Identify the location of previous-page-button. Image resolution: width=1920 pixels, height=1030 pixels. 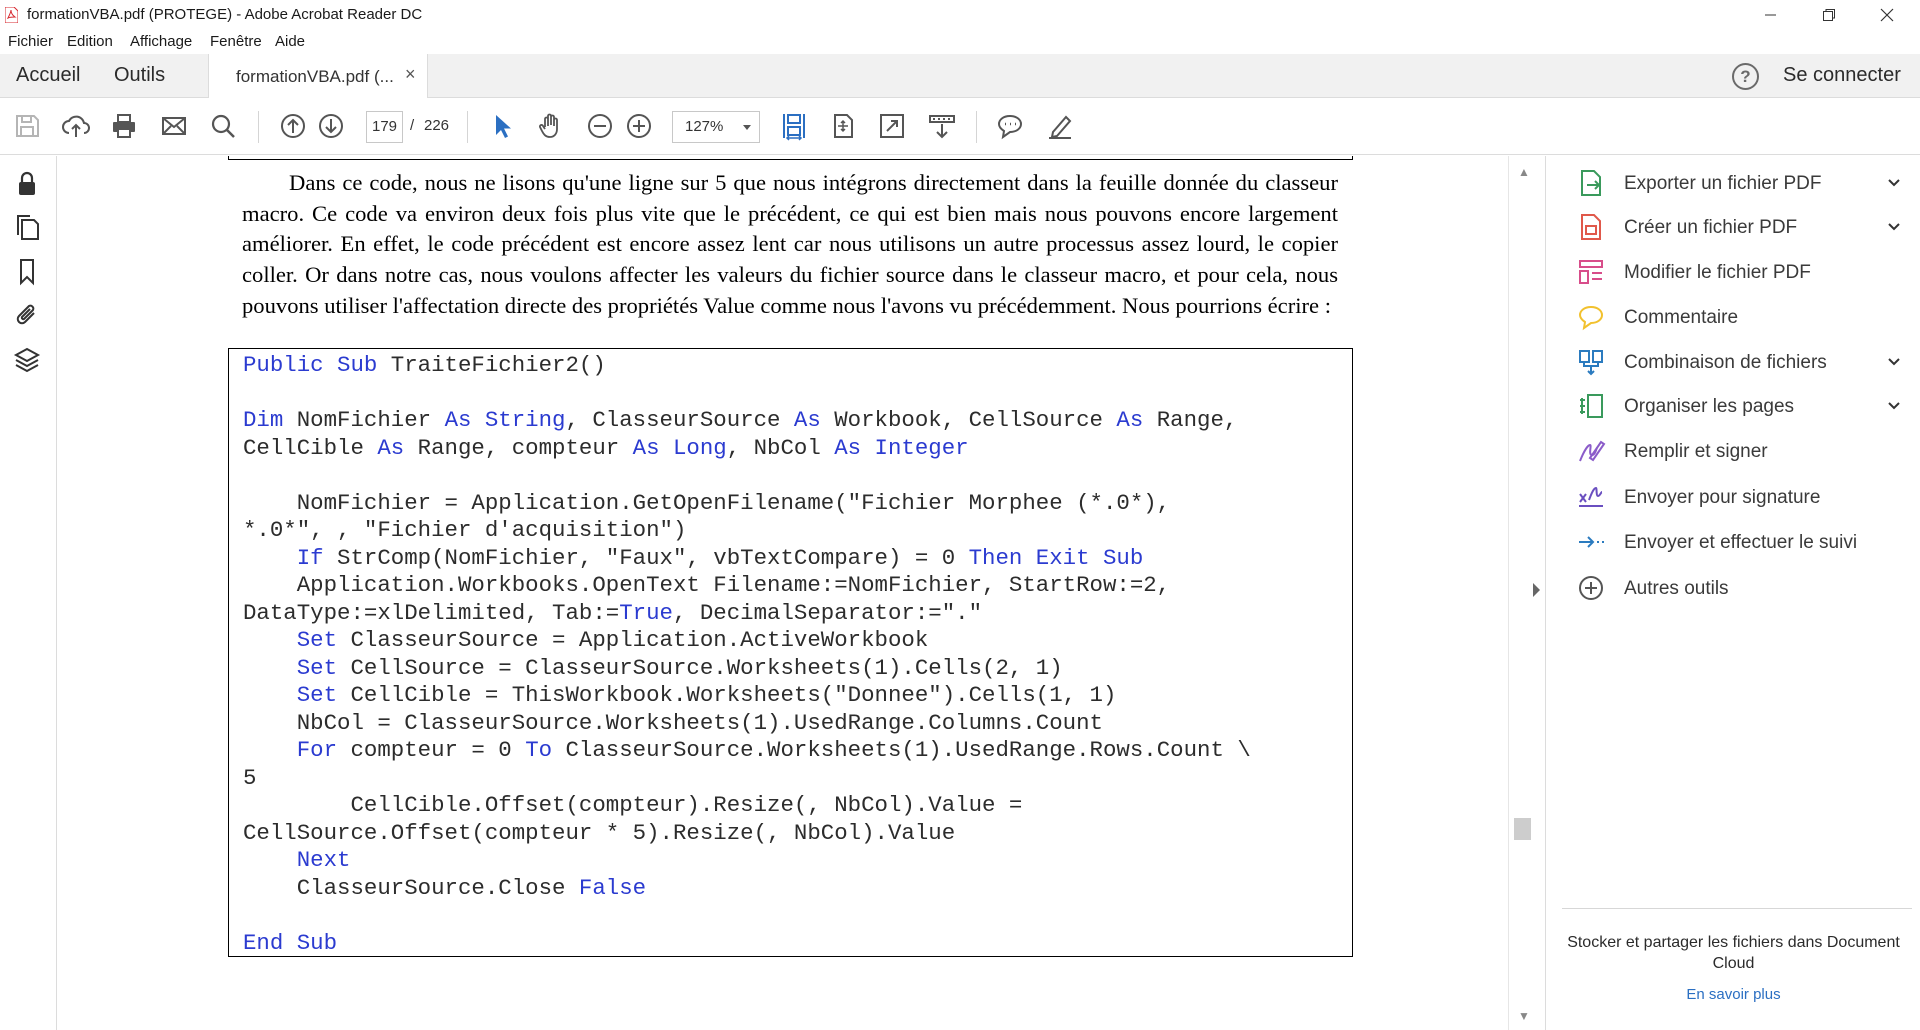
(293, 126).